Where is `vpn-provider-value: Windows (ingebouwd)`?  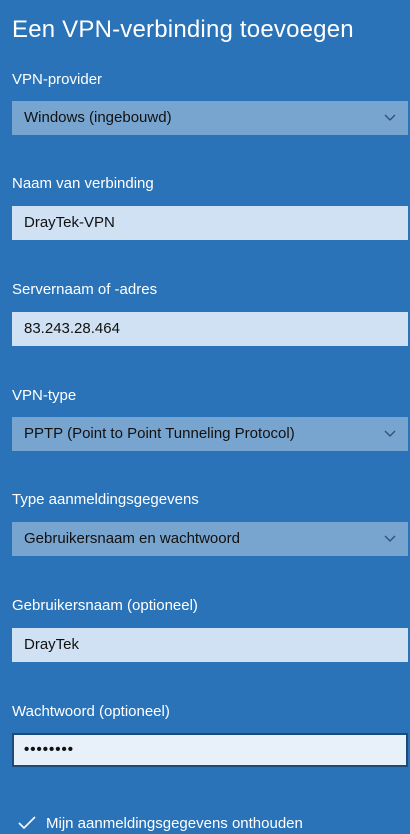 vpn-provider-value: Windows (ingebouwd) is located at coordinates (98, 117).